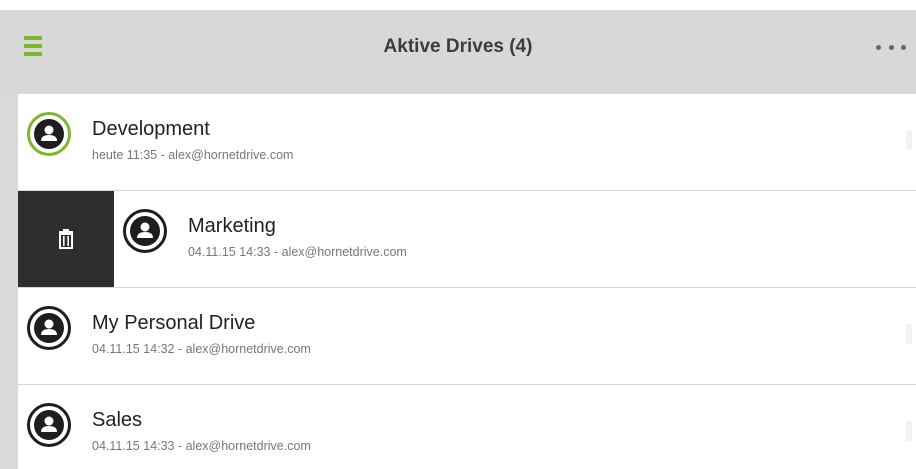  What do you see at coordinates (232, 226) in the screenshot?
I see `drive-name: Marketing` at bounding box center [232, 226].